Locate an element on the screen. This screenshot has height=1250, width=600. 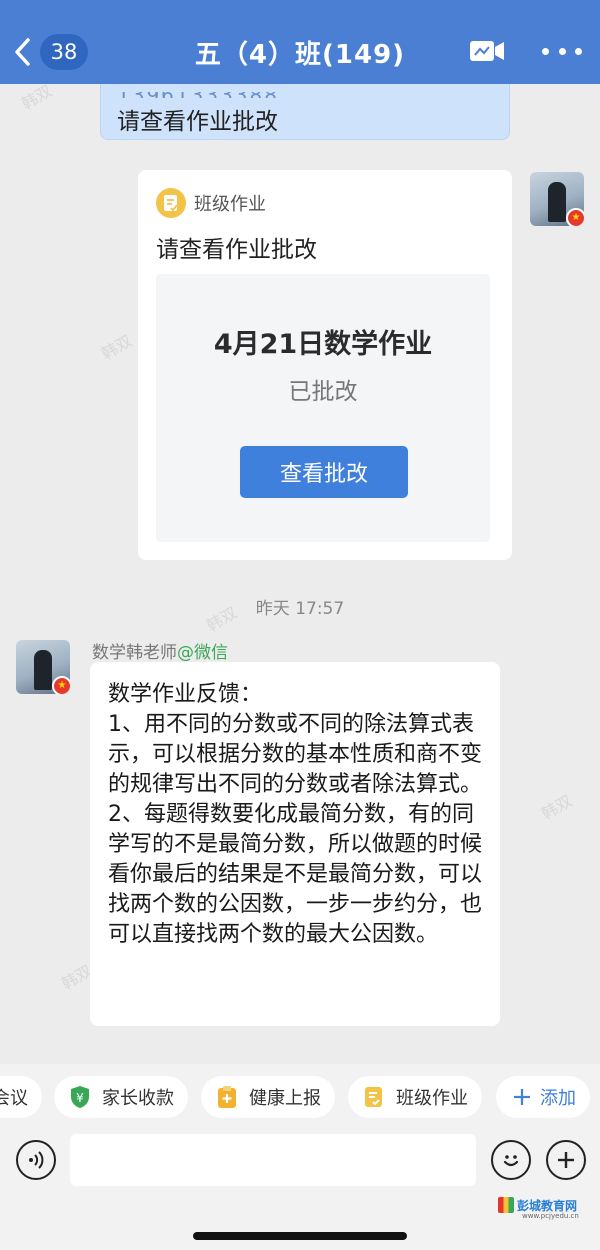
card-app-label: 班级作业 is located at coordinates (230, 204).